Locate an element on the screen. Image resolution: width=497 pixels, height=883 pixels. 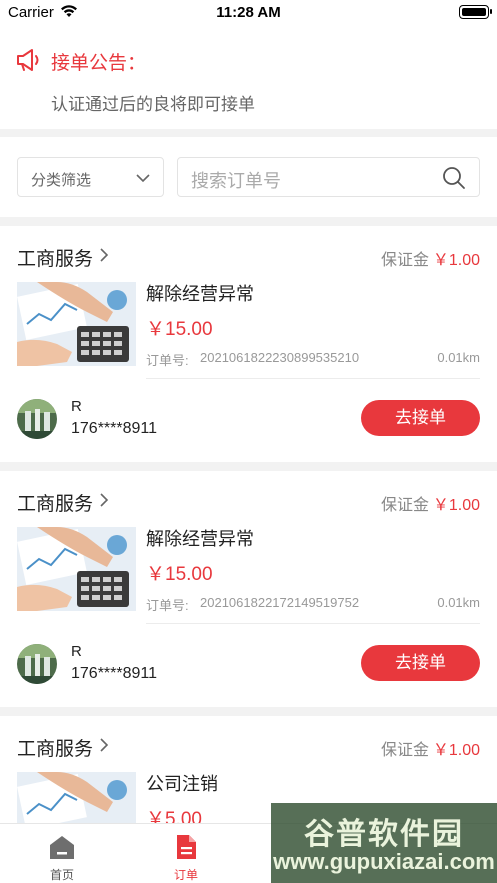
home-icon is located at coordinates (62, 849).